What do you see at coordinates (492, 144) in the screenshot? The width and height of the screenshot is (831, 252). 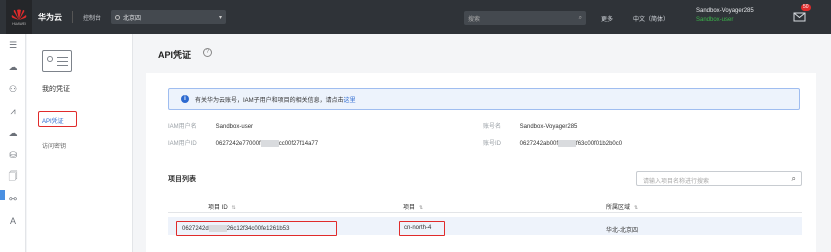 I see `account-id-label: 账号ID` at bounding box center [492, 144].